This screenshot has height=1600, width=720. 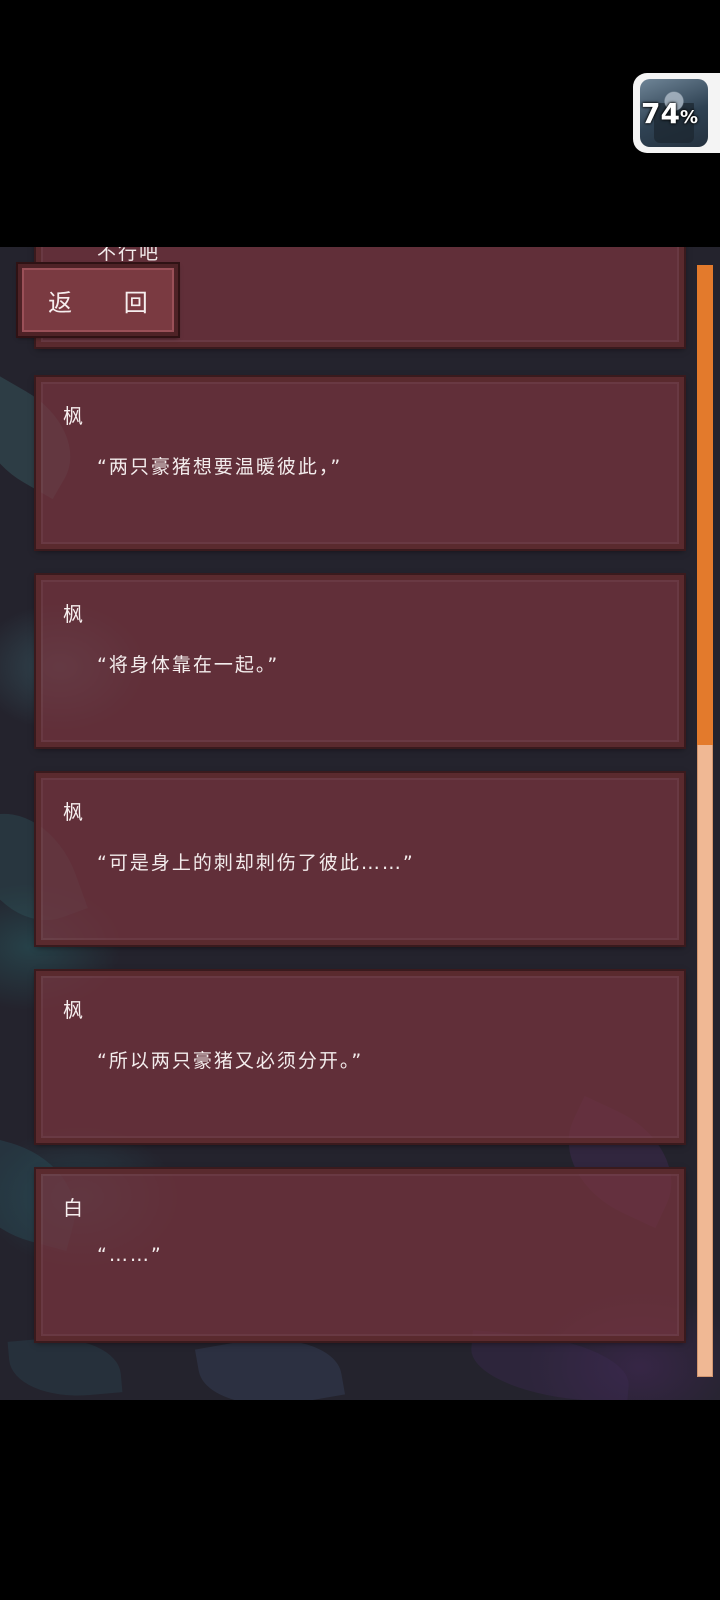 What do you see at coordinates (220, 467) in the screenshot?
I see `log-entry-text: “两只豪猪想要温暖彼此，”` at bounding box center [220, 467].